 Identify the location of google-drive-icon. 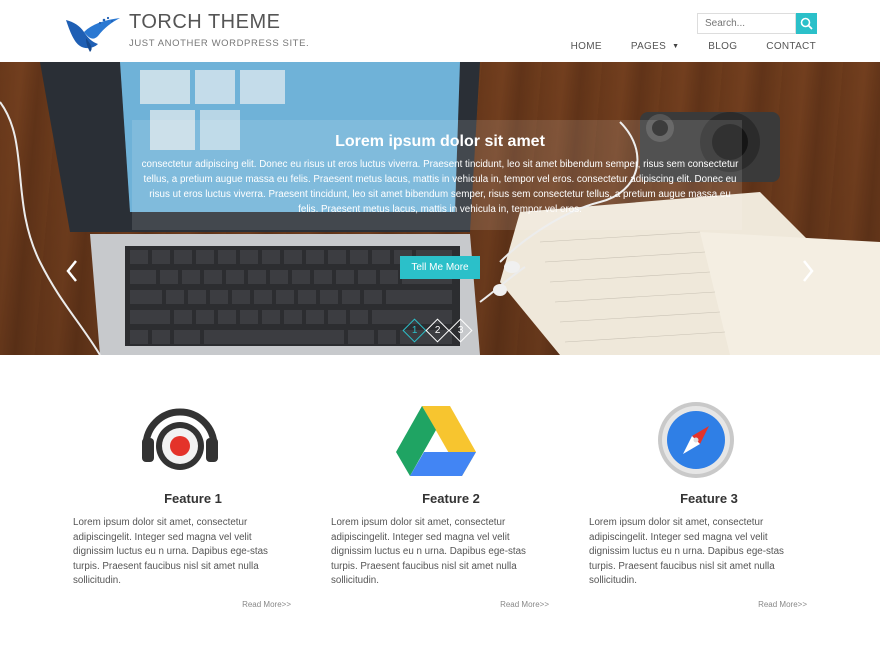
(436, 441).